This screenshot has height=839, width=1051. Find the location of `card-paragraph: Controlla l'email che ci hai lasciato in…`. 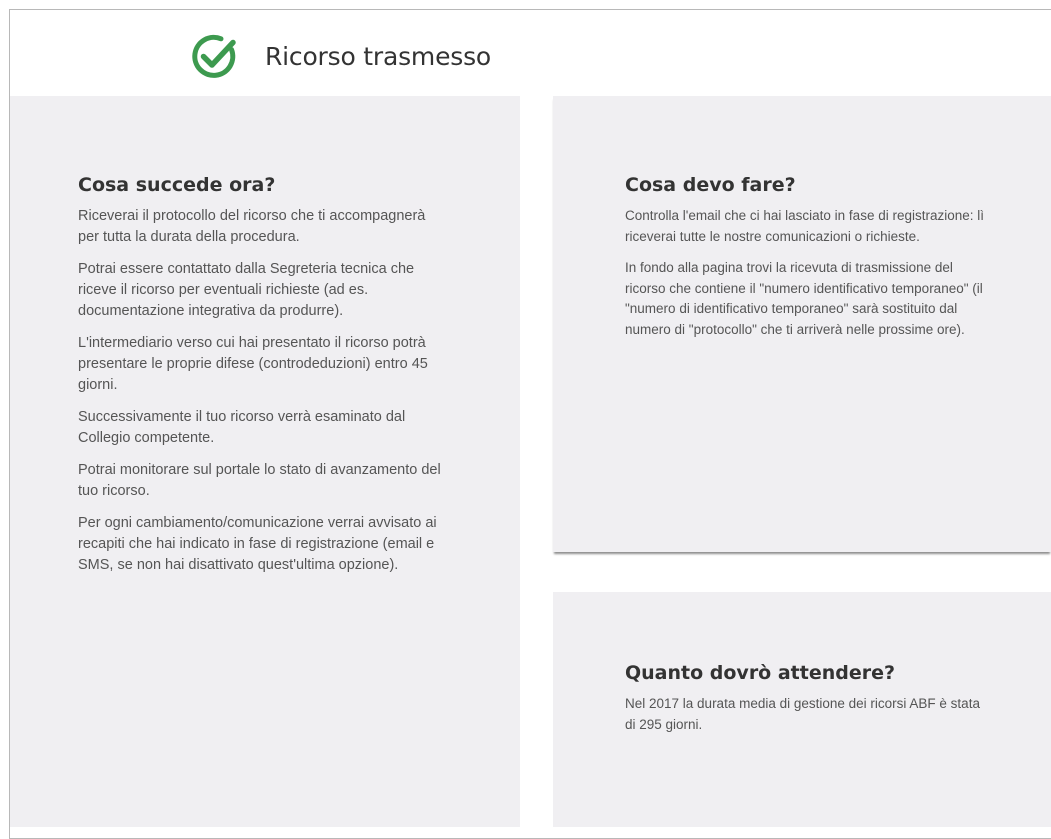

card-paragraph: Controlla l'email che ci hai lasciato in… is located at coordinates (804, 226).